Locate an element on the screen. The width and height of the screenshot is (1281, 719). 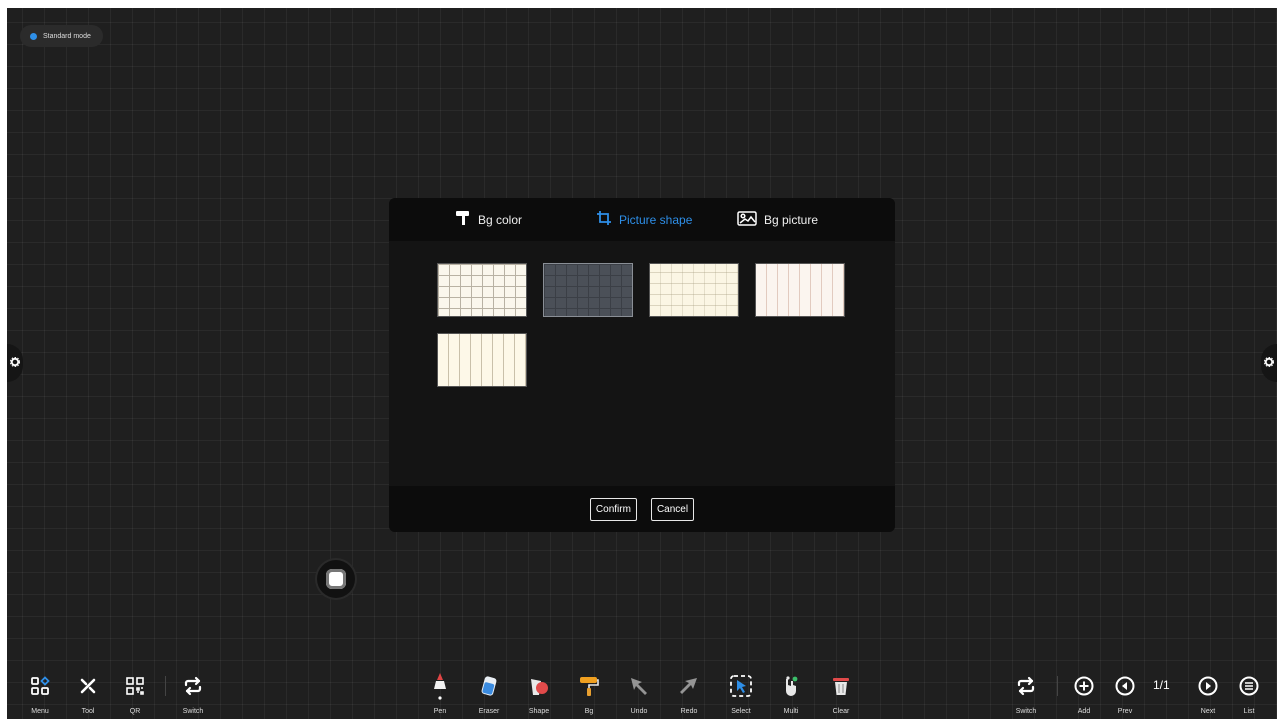
tab-bg-picture-label: Bg picture is located at coordinates (791, 219).